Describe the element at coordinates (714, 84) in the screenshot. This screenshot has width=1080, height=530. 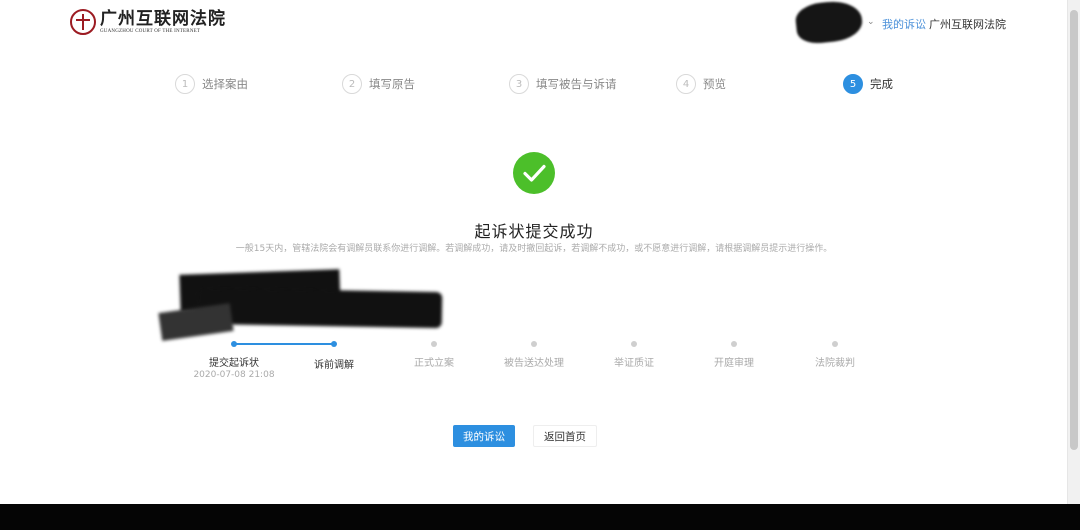
I see `step-label: 预览` at that location.